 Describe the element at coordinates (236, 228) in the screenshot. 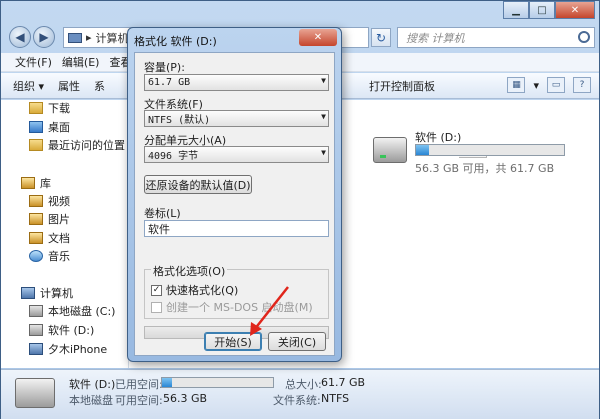

I see `volume-label-input: 软件` at that location.